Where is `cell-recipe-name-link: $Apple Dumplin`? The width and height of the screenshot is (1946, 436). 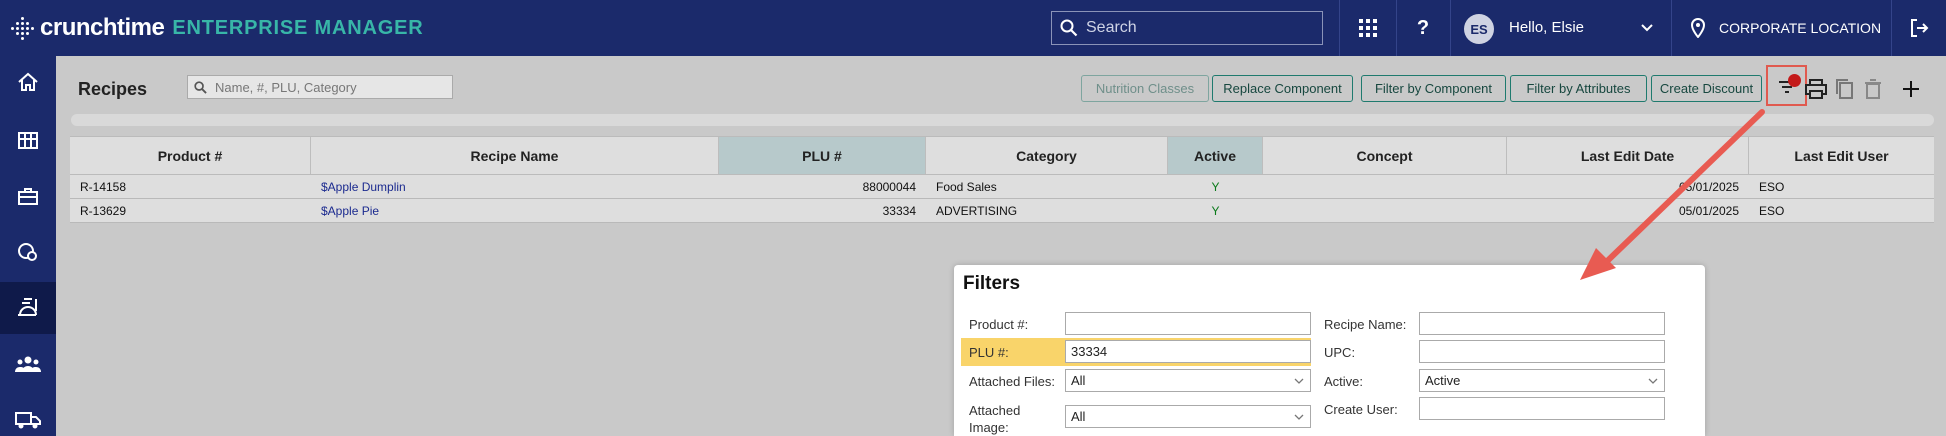
cell-recipe-name-link: $Apple Dumplin is located at coordinates (515, 186).